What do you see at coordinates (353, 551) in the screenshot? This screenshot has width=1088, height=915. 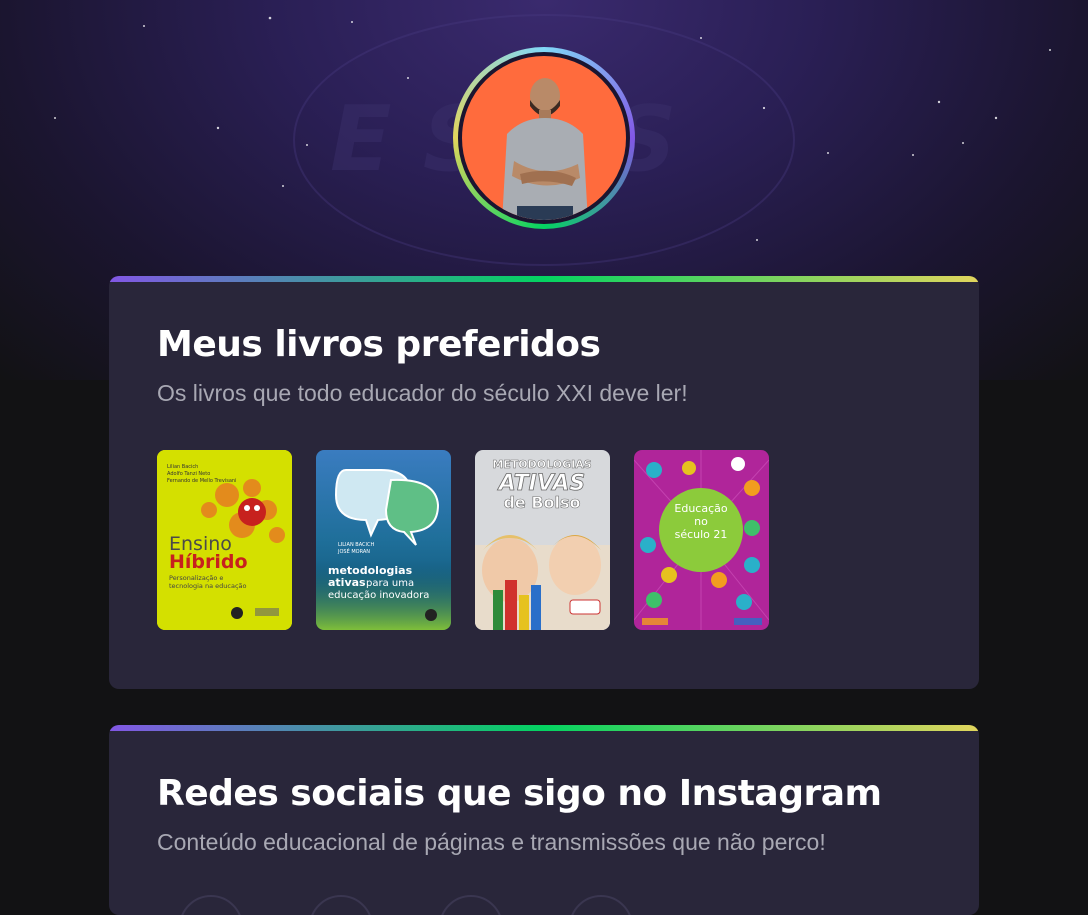 I see `svg-text: JOSÉ MORAN` at bounding box center [353, 551].